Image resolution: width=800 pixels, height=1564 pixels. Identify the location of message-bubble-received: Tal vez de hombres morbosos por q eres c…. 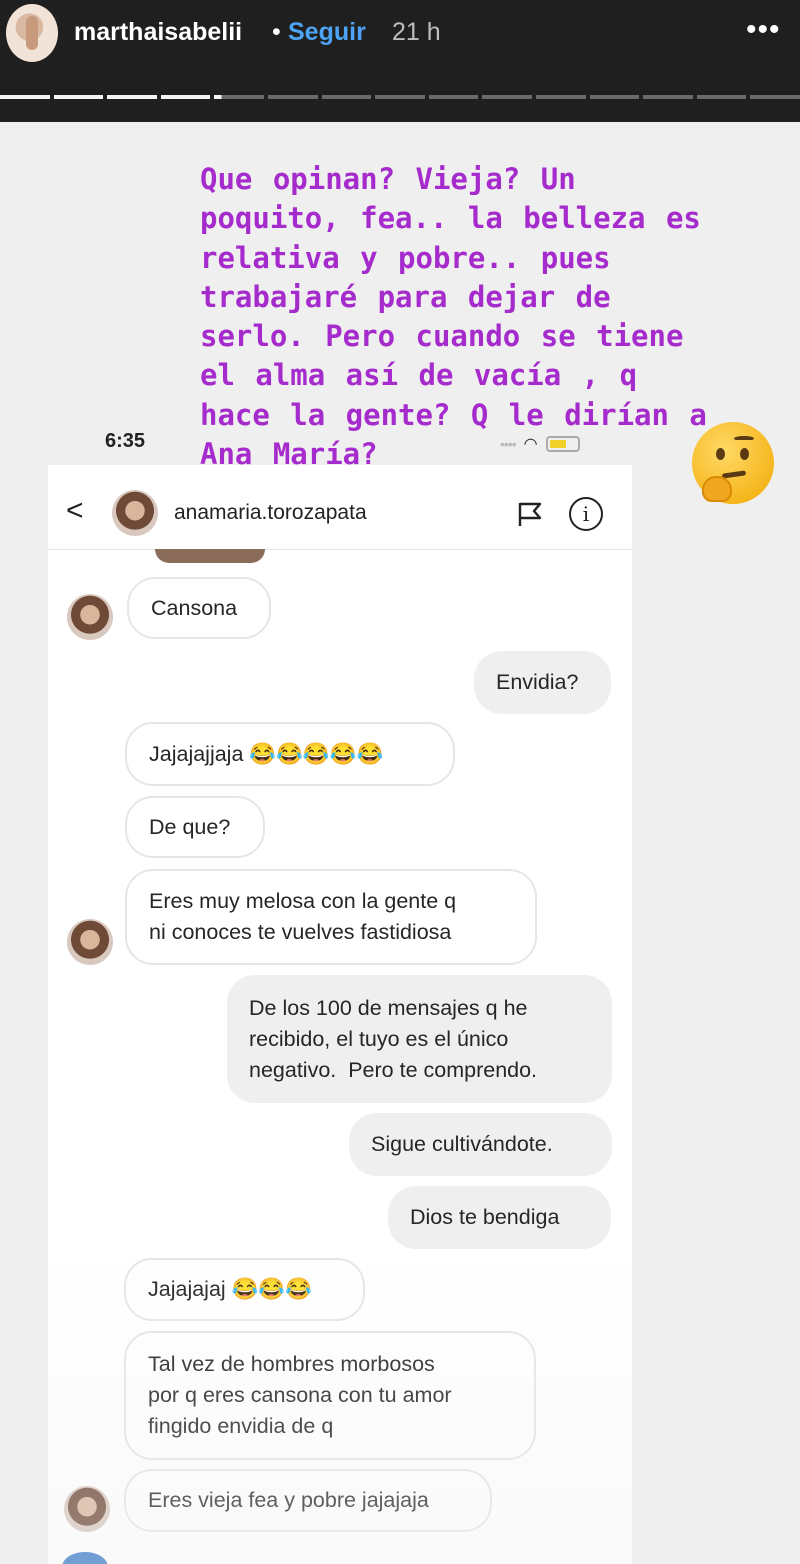
(330, 1395).